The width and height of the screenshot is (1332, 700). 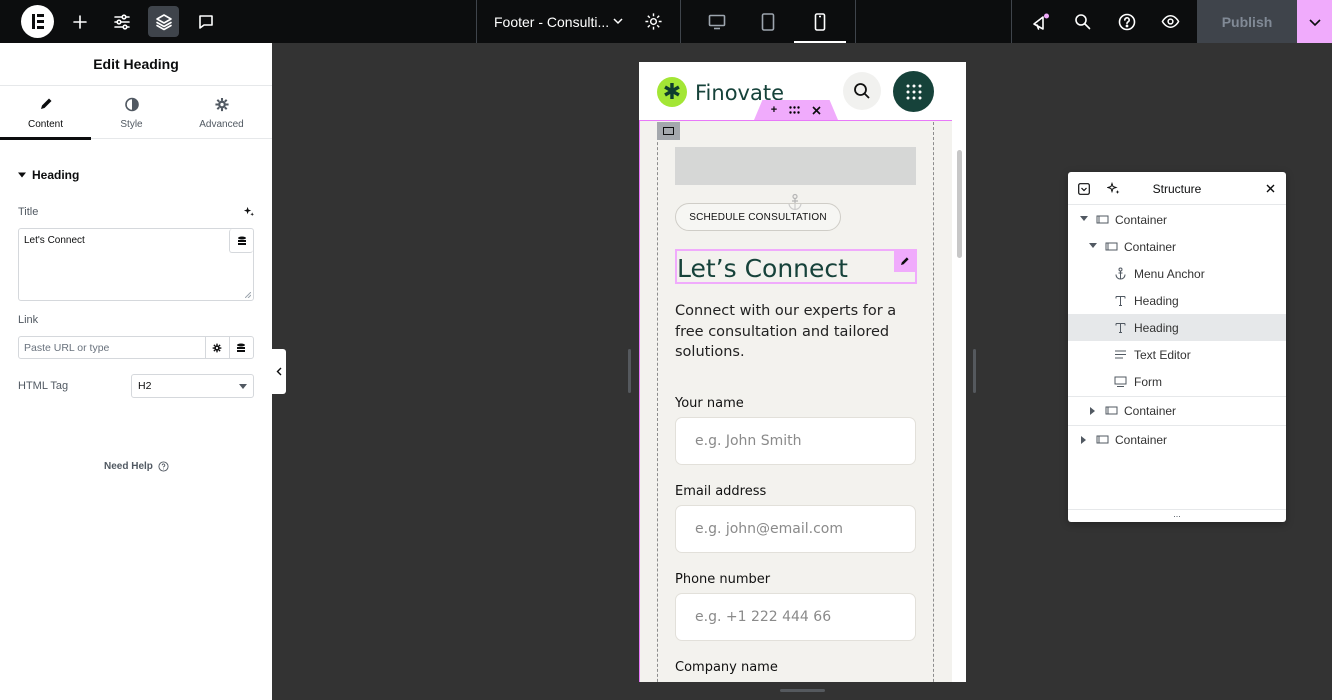 What do you see at coordinates (959, 401) in the screenshot?
I see `preview-scrollbar` at bounding box center [959, 401].